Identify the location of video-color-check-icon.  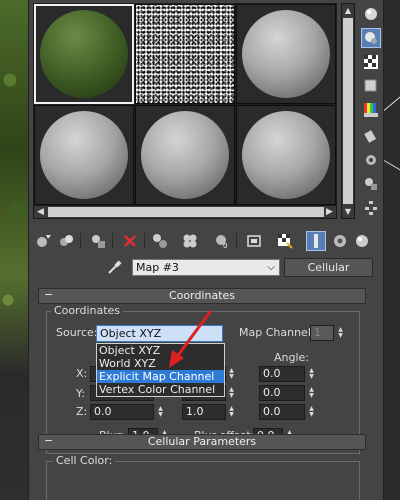
(371, 110).